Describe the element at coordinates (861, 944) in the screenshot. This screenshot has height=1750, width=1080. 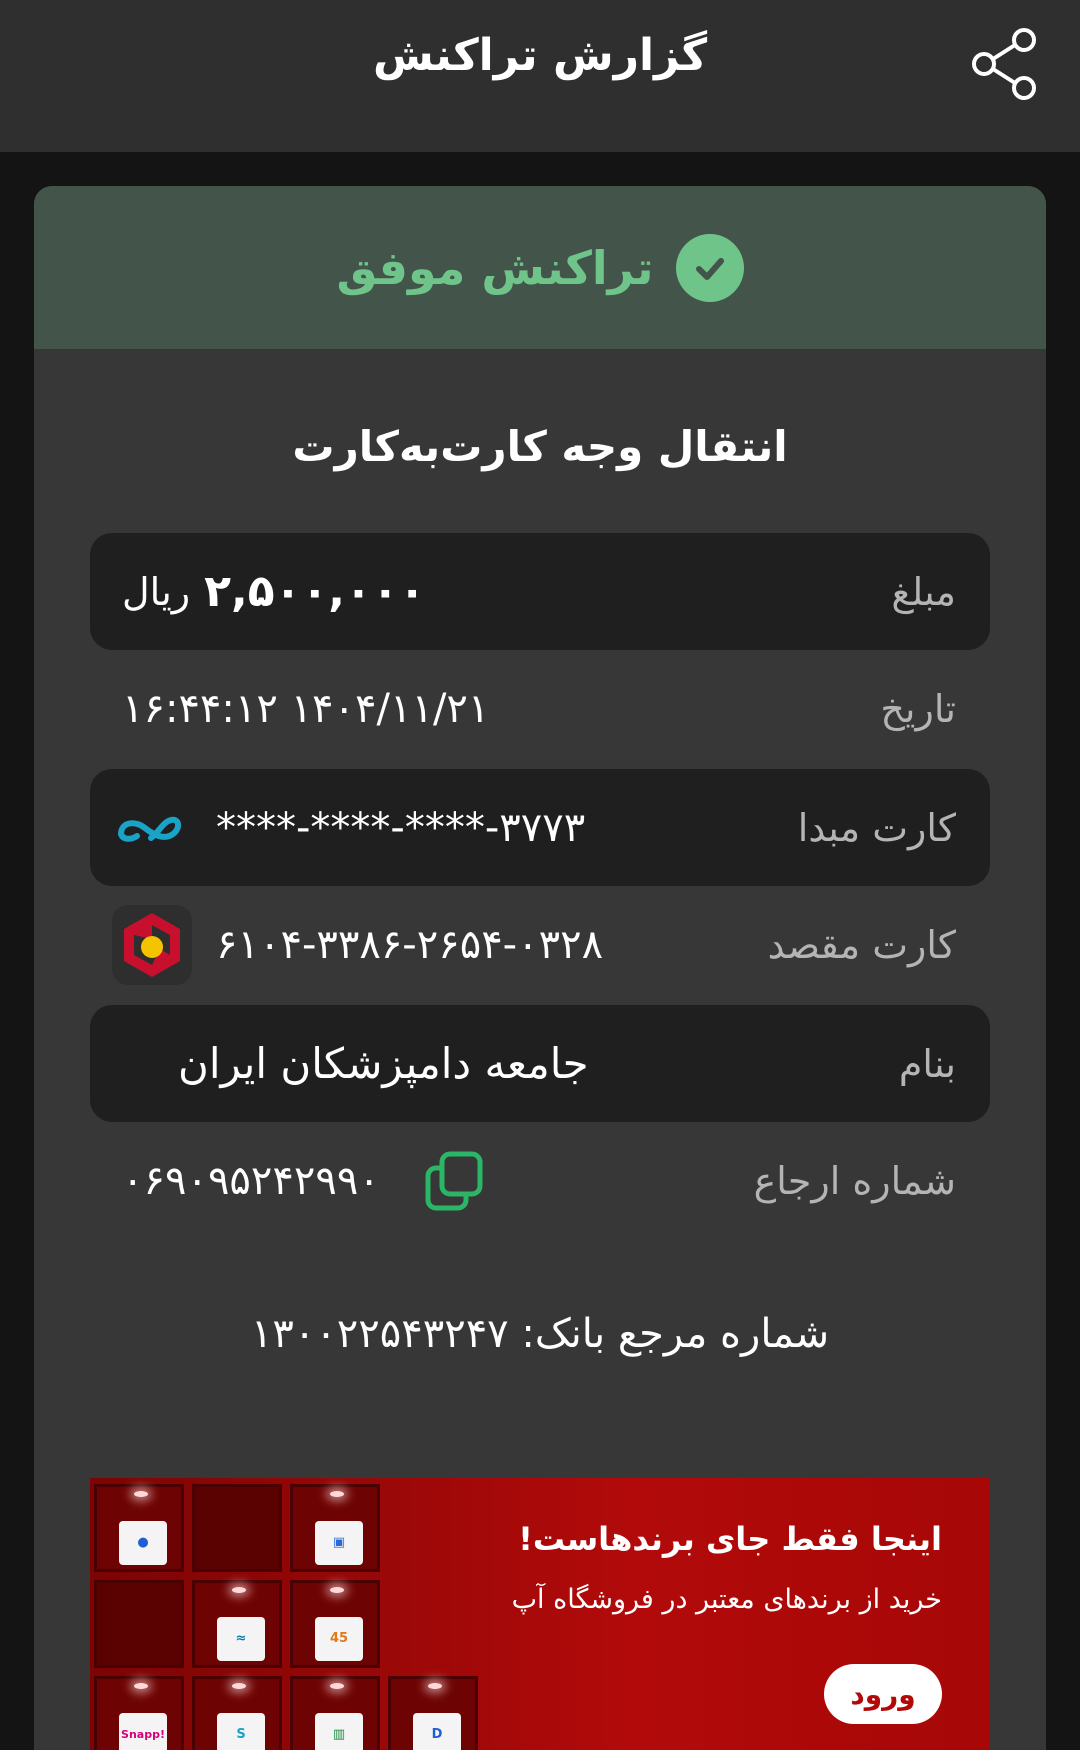
I see `dest-card-label: کارت مقصد` at that location.